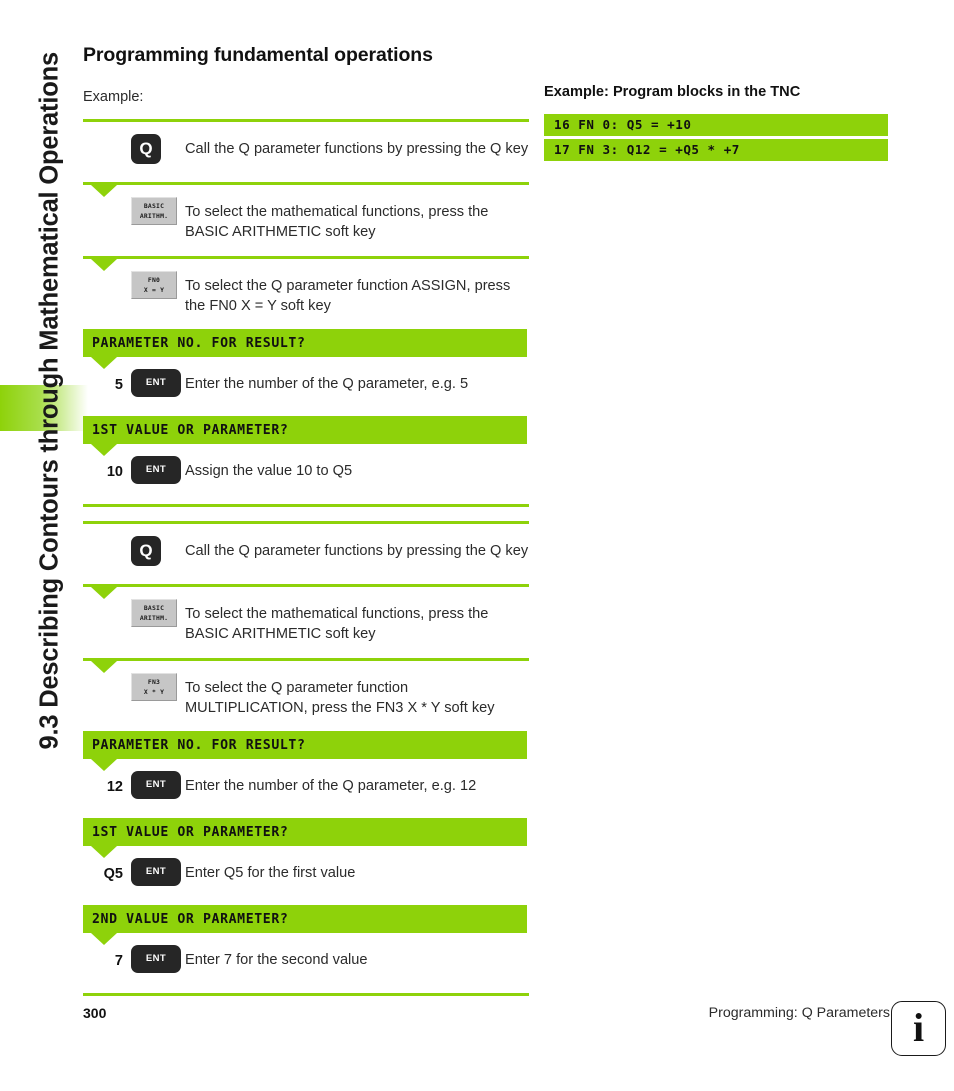  I want to click on info-icon-glyph: i, so click(918, 1027).